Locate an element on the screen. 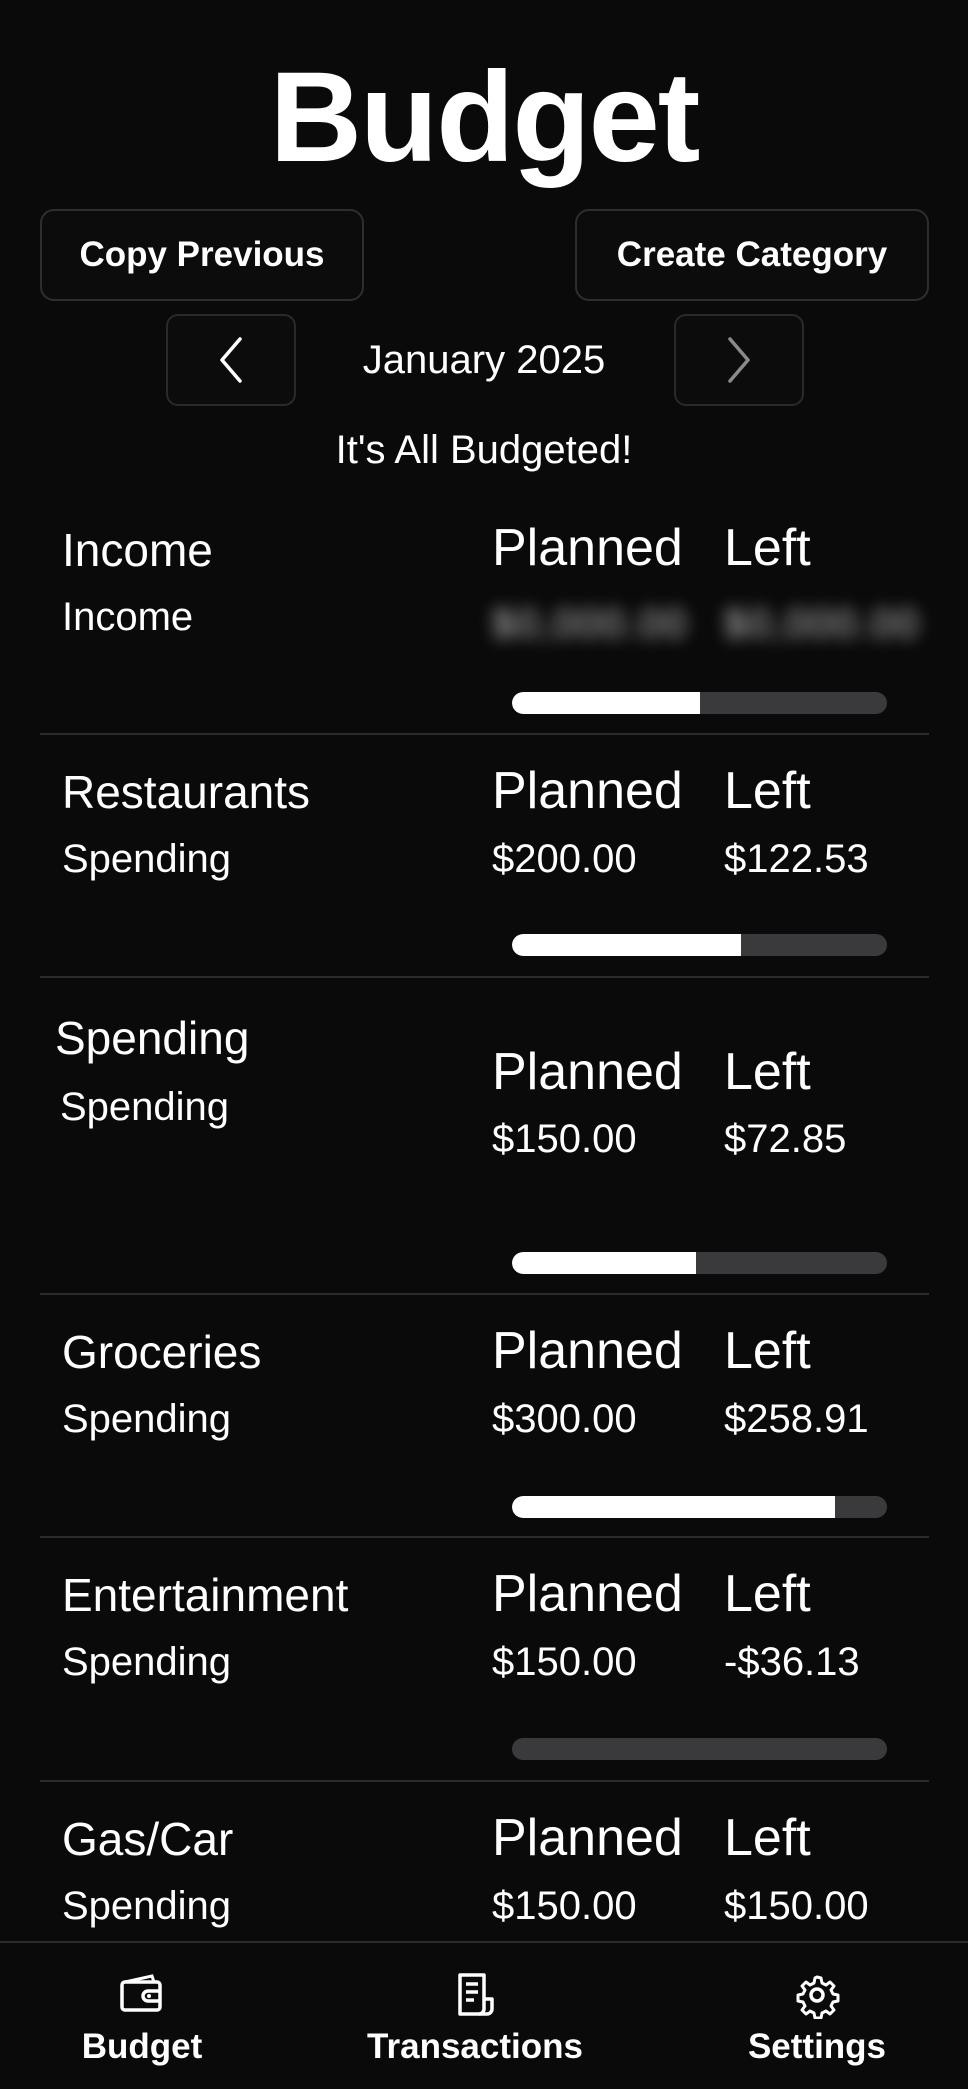  left-amount: -$36.13 is located at coordinates (792, 1662).